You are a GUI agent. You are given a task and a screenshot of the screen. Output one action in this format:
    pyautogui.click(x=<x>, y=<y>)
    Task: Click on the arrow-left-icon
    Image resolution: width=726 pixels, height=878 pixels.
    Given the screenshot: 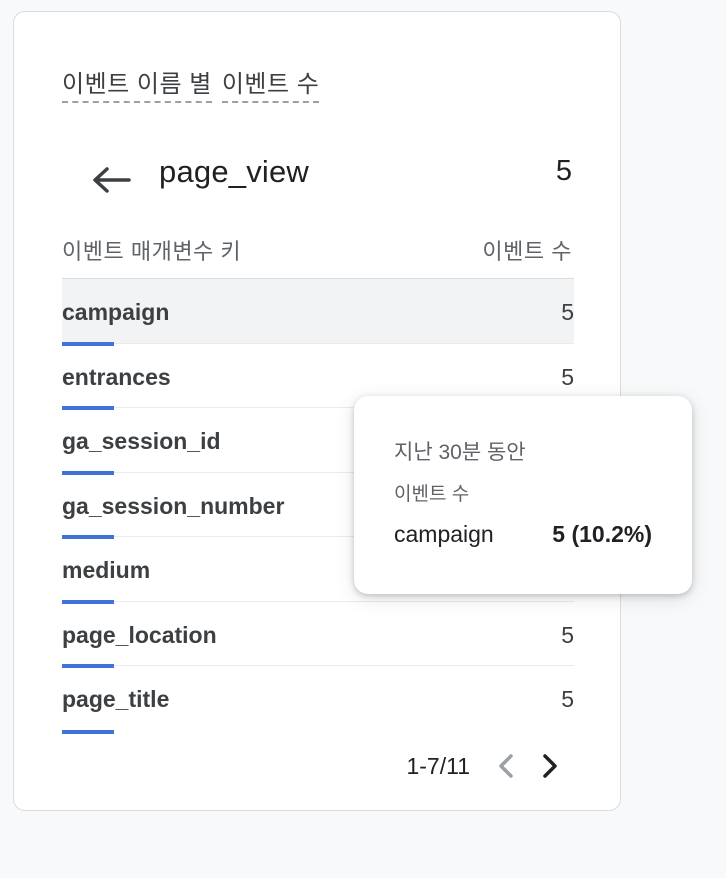 What is the action you would take?
    pyautogui.click(x=112, y=180)
    